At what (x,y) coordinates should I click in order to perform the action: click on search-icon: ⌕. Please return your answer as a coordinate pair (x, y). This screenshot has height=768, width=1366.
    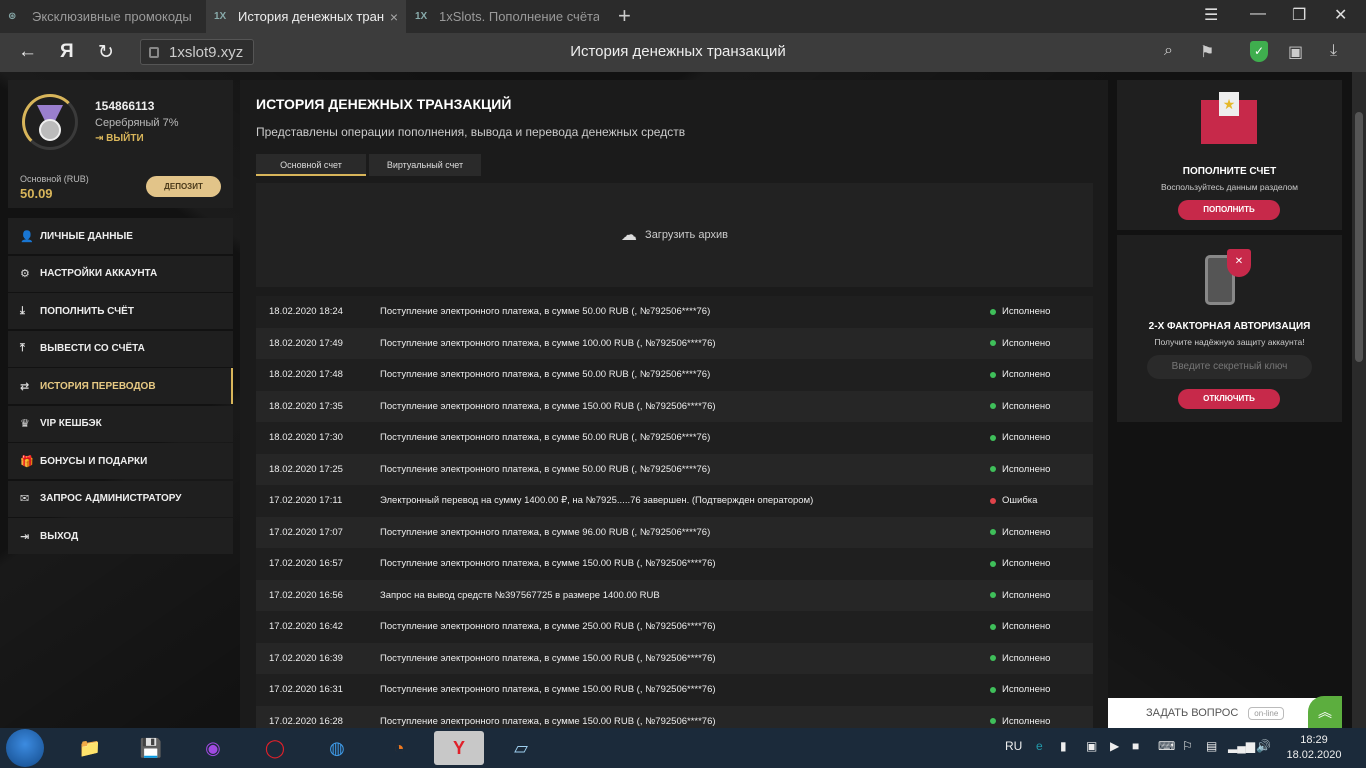
    Looking at the image, I should click on (1168, 51).